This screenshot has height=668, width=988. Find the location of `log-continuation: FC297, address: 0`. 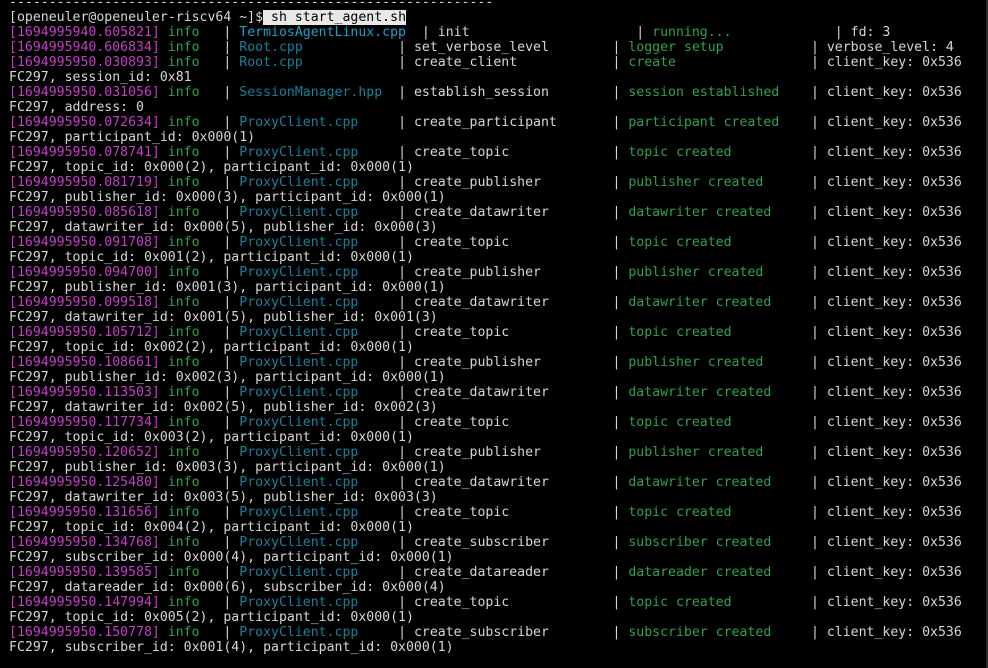

log-continuation: FC297, address: 0 is located at coordinates (76, 107).